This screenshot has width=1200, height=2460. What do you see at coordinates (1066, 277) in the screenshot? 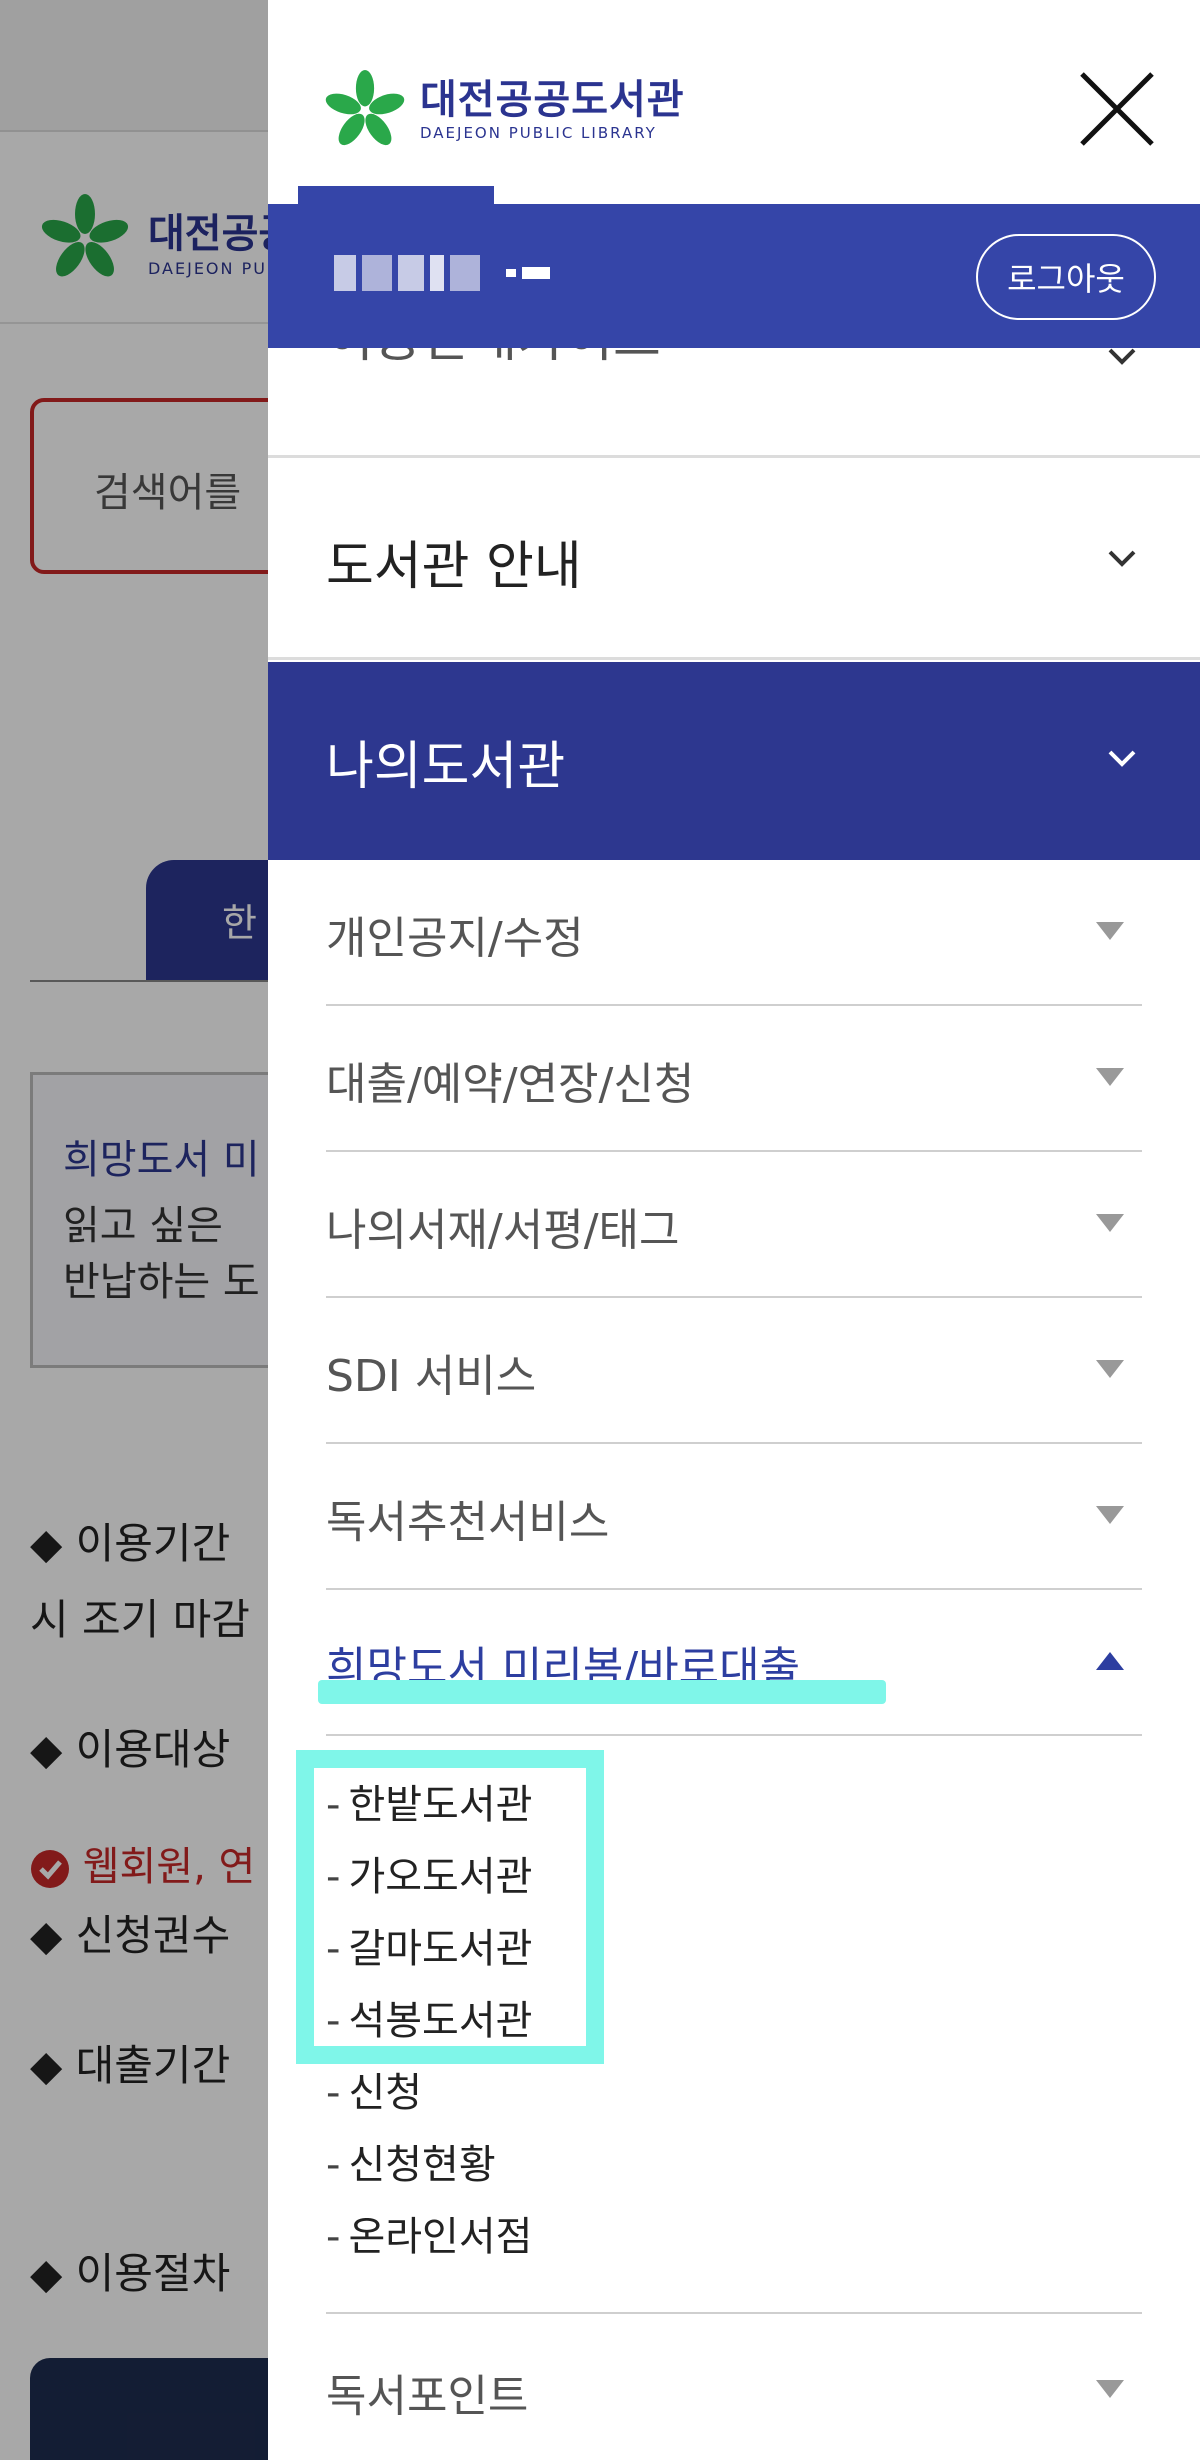
I see `logout-button: 로그아웃` at bounding box center [1066, 277].